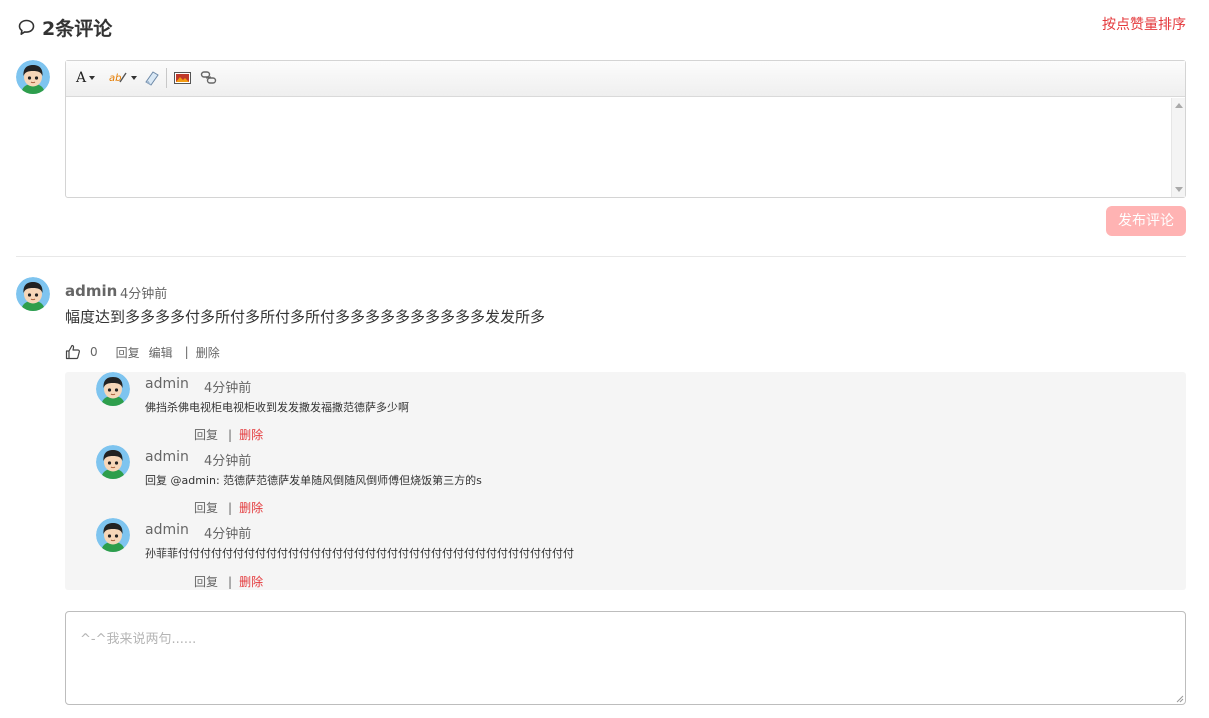 The image size is (1209, 718). I want to click on editor-toolbar: A ab, so click(625, 79).